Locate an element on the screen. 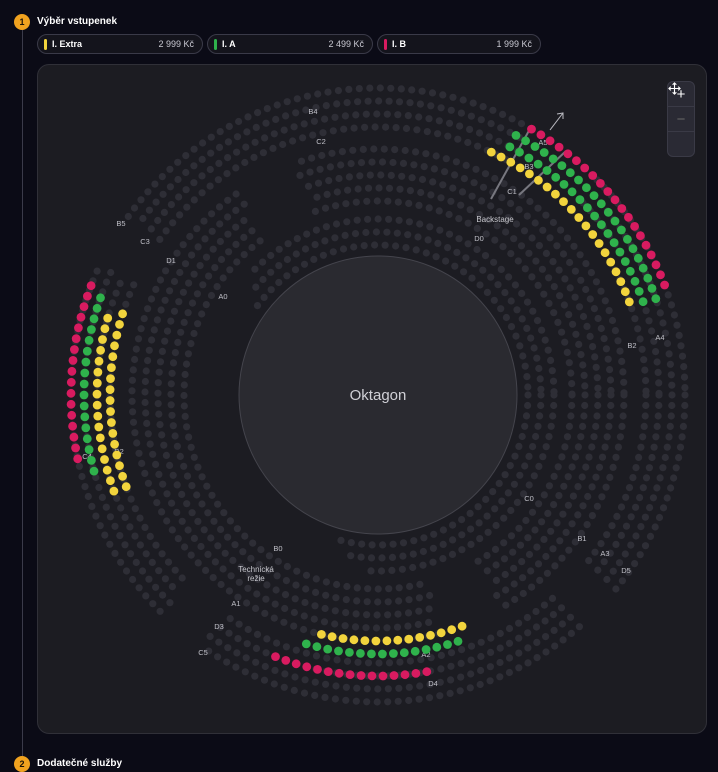  step-2-title: Dodatečné služby is located at coordinates (79, 763).